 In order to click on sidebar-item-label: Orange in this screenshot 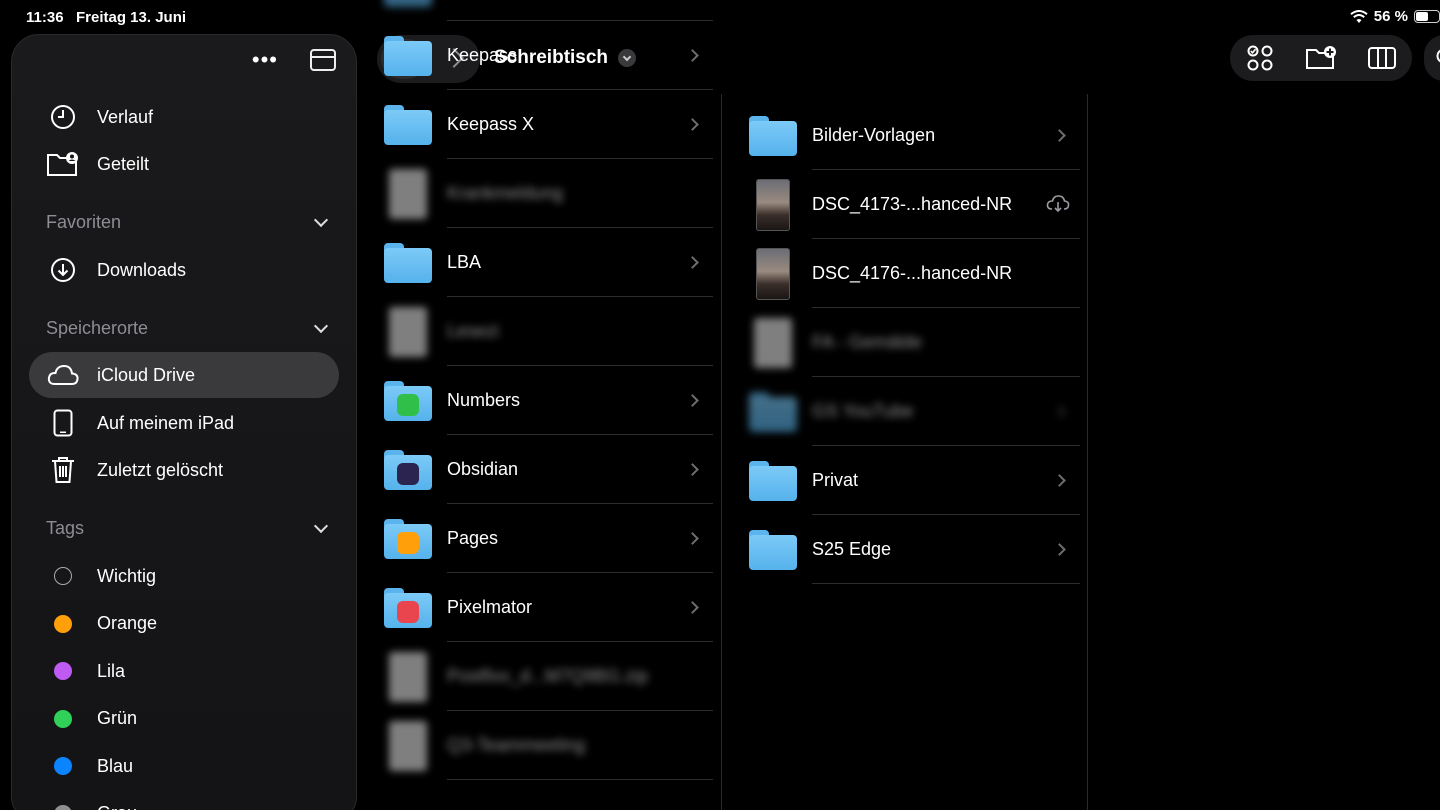, I will do `click(127, 623)`.